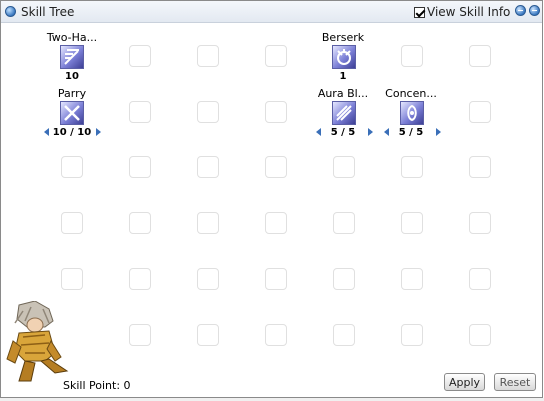 Image resolution: width=544 pixels, height=401 pixels. What do you see at coordinates (343, 132) in the screenshot?
I see `skill-level-aura-blade: 5 / 5` at bounding box center [343, 132].